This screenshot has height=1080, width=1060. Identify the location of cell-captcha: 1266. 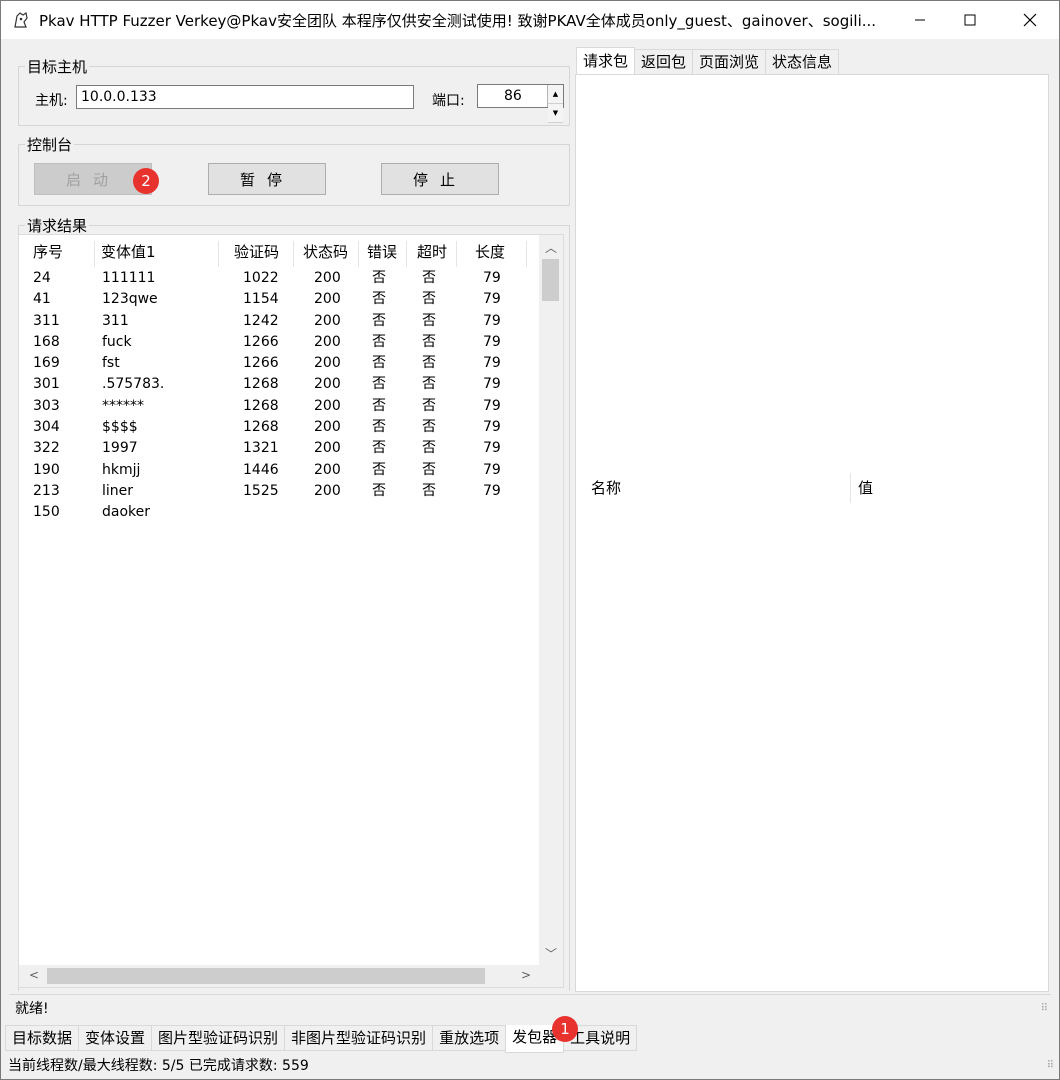
(261, 363).